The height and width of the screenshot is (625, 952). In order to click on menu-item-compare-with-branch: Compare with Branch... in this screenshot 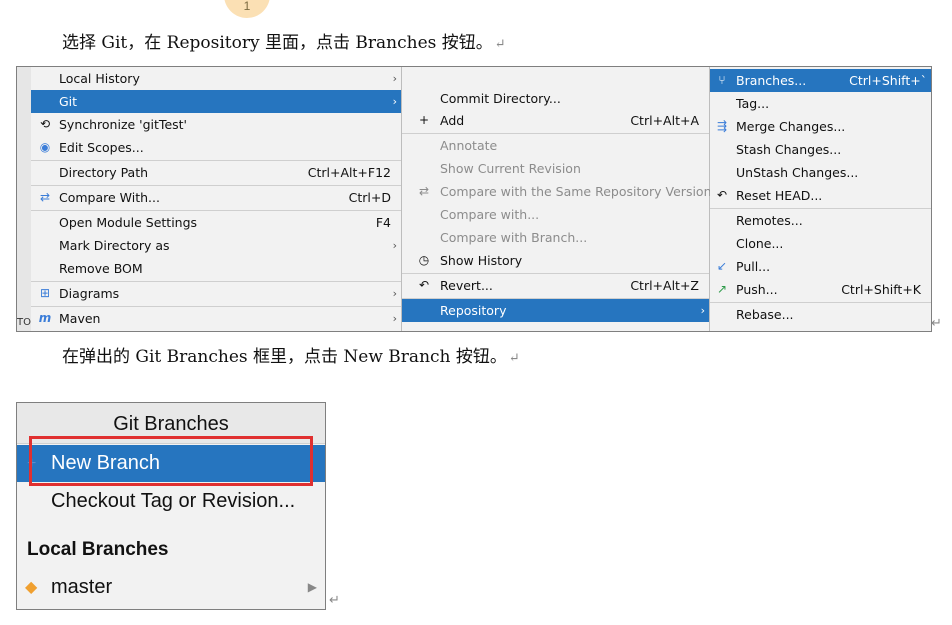, I will do `click(555, 237)`.